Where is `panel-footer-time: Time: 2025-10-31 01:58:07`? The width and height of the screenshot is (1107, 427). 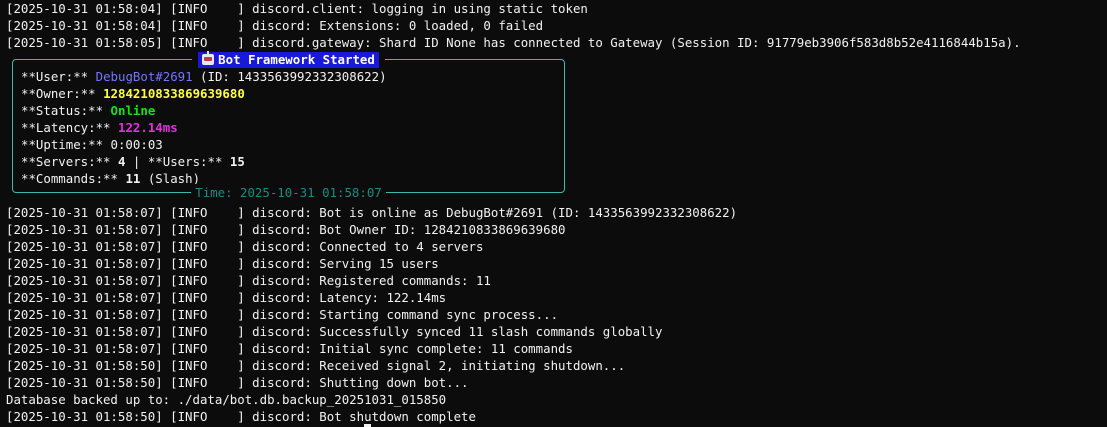
panel-footer-time: Time: 2025-10-31 01:58:07 is located at coordinates (288, 192).